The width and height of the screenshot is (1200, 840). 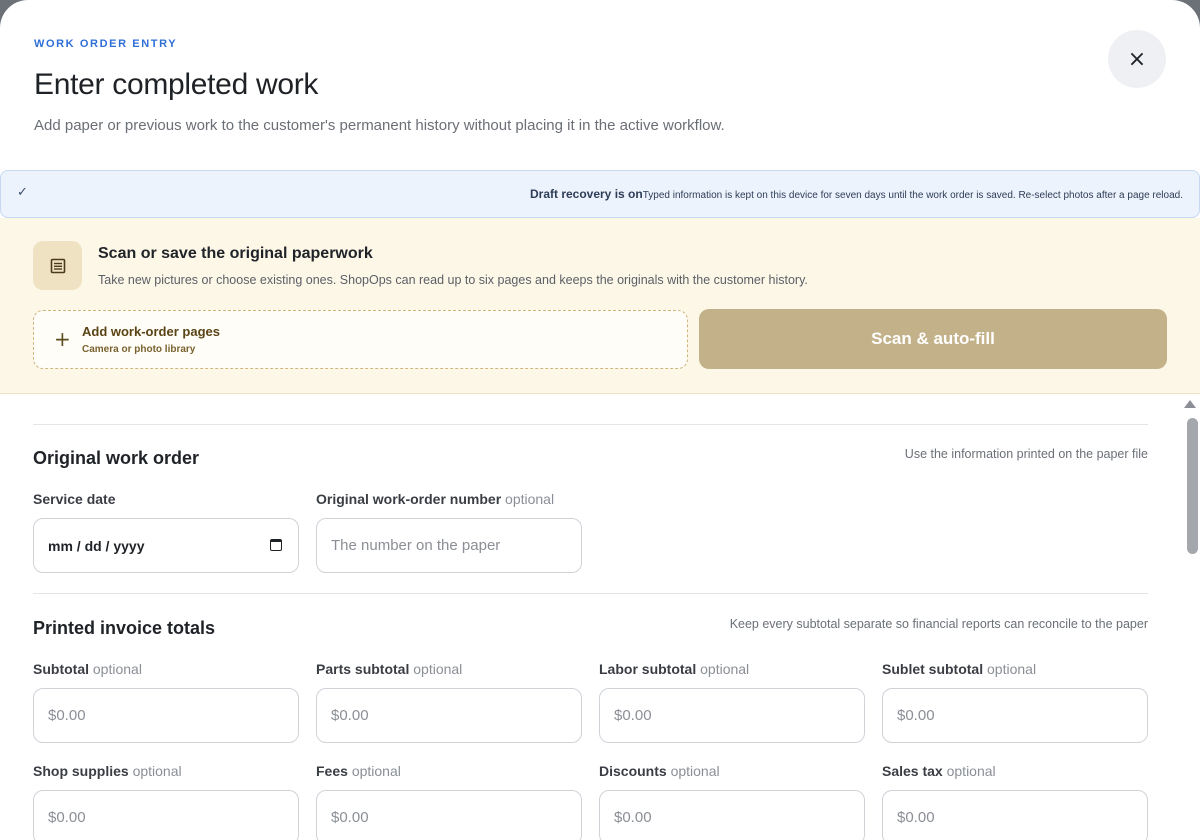 I want to click on discounts-input: $0.00, so click(x=732, y=815).